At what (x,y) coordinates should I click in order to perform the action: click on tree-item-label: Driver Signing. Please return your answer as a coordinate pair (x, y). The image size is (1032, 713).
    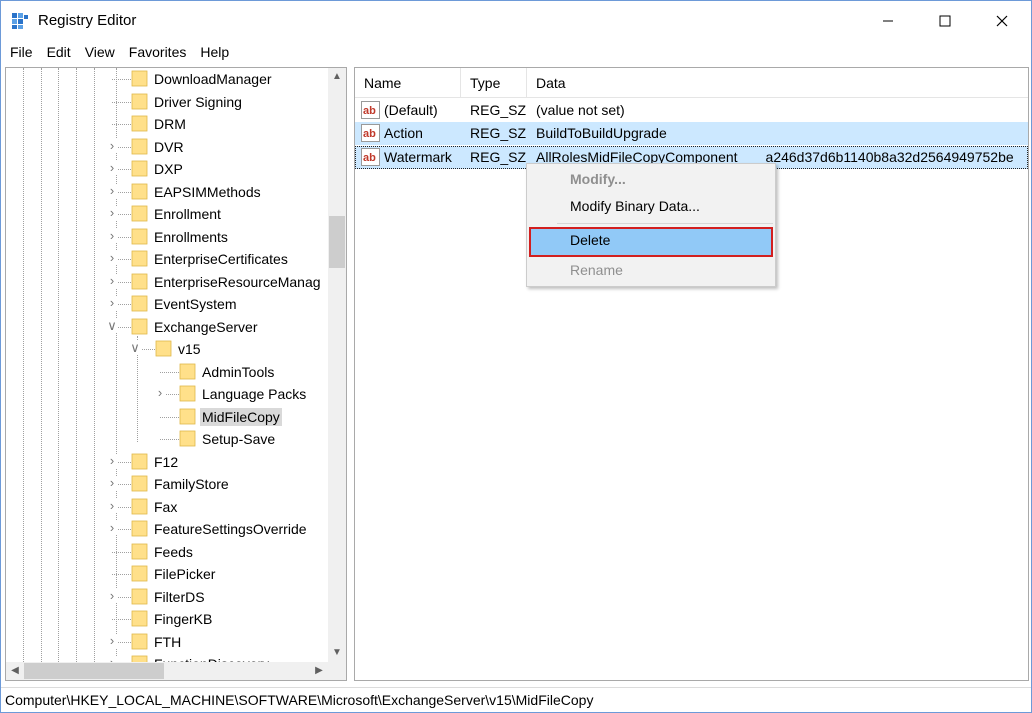
    Looking at the image, I should click on (198, 101).